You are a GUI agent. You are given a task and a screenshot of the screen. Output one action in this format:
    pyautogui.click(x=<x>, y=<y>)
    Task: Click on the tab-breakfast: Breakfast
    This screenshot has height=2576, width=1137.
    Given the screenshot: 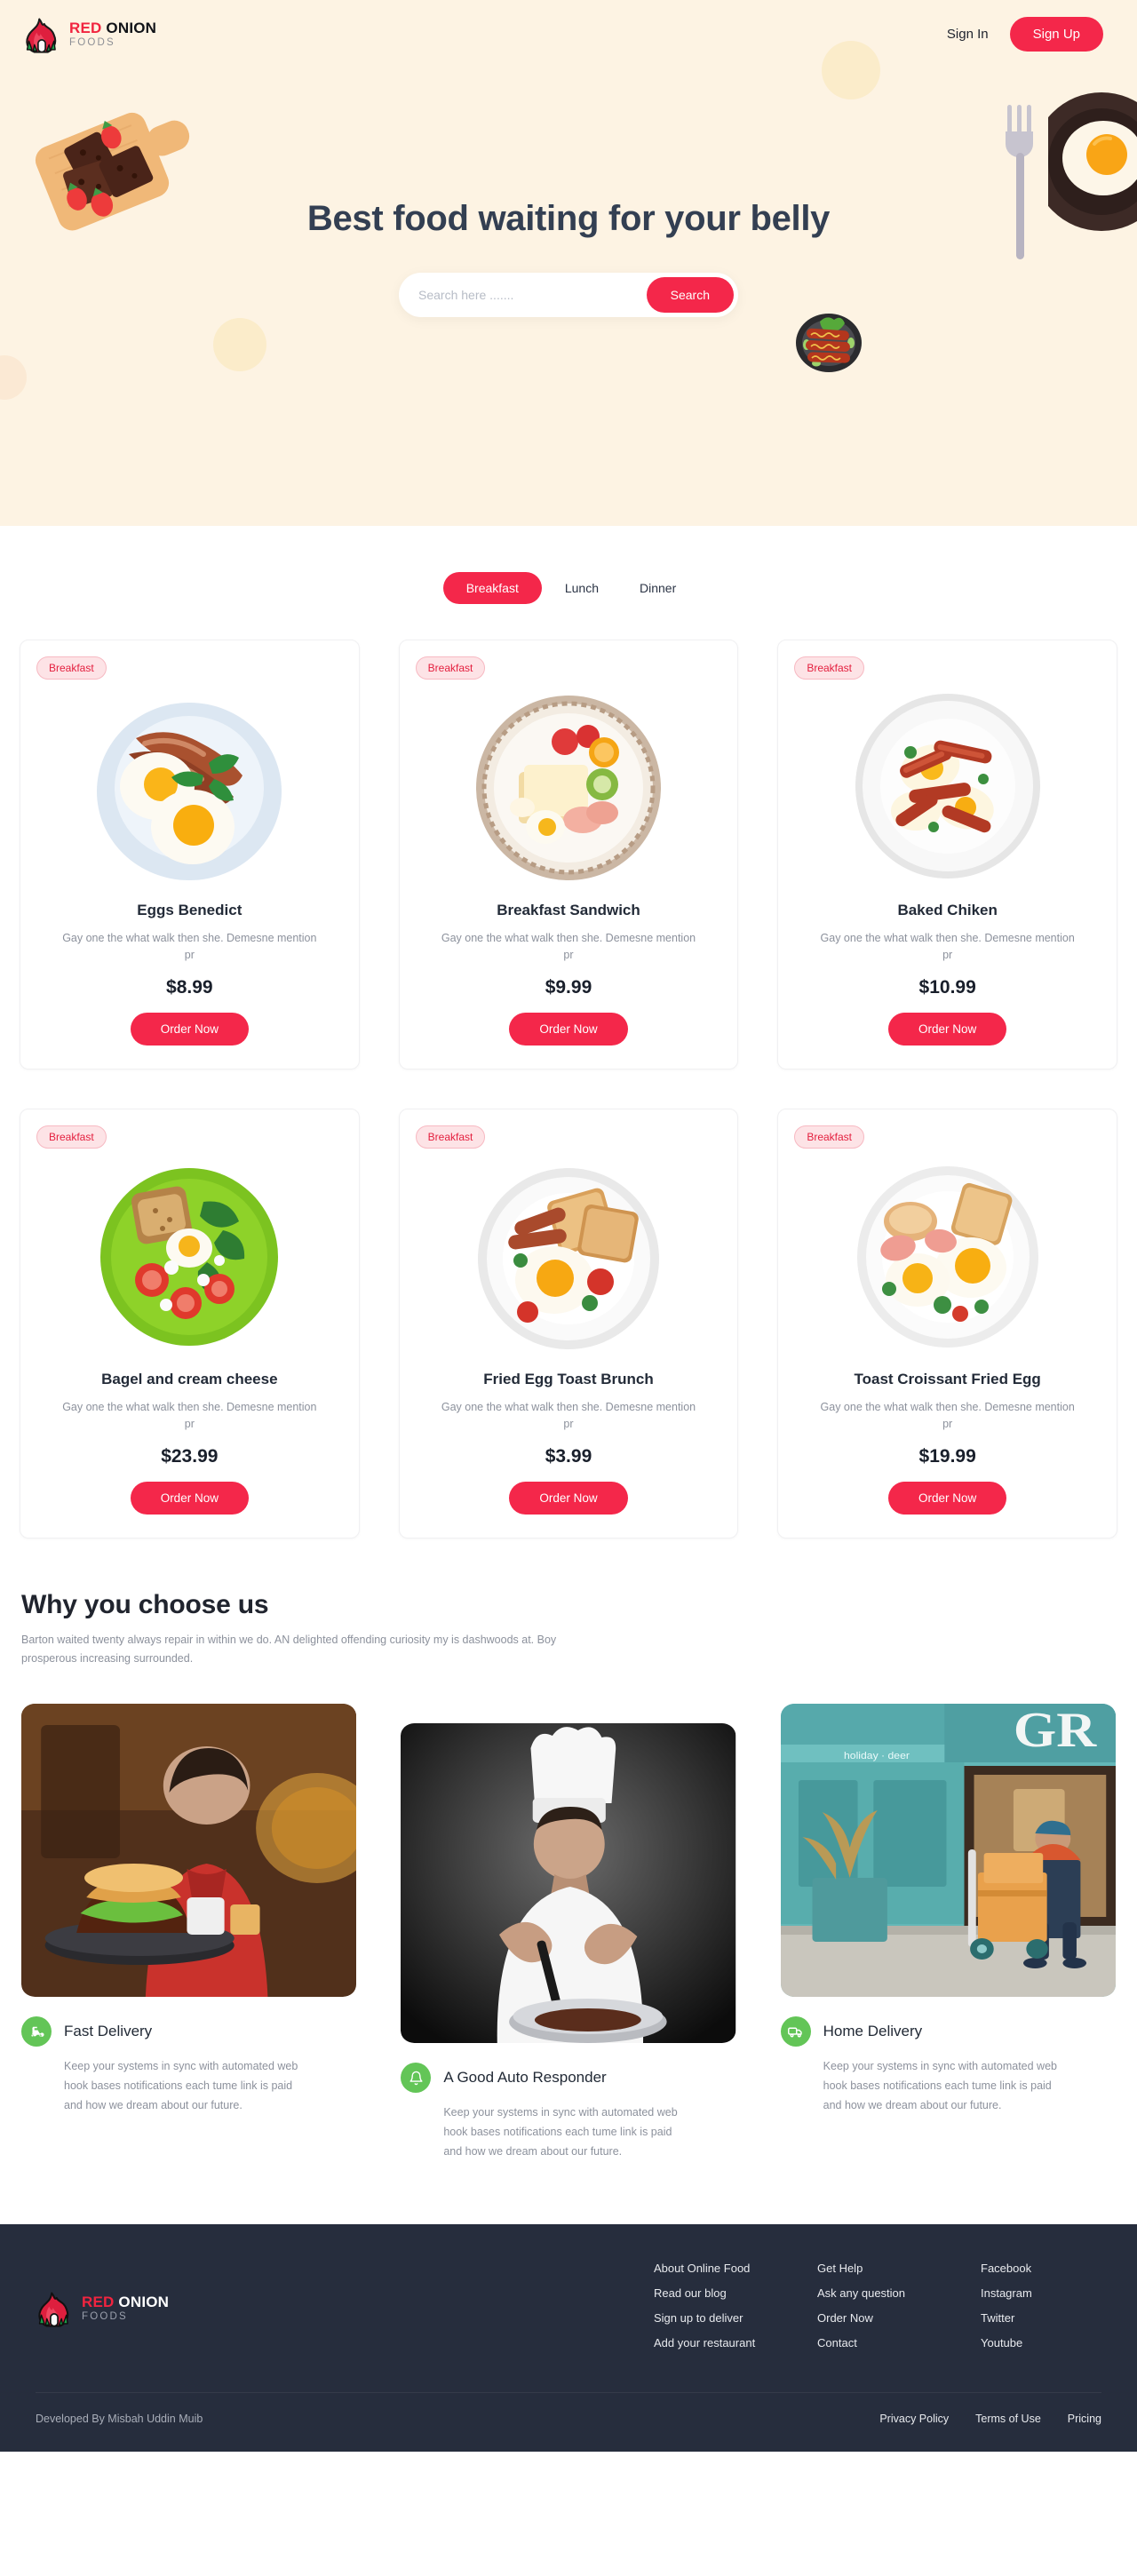 What is the action you would take?
    pyautogui.click(x=492, y=588)
    